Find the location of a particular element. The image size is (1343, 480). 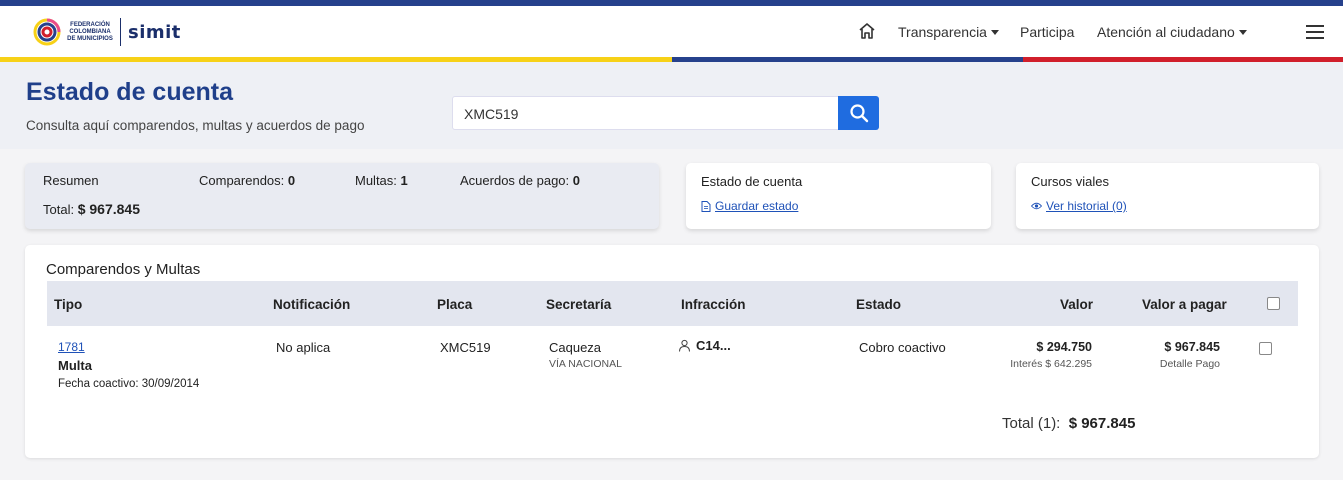

col-secretaria: Secretaría is located at coordinates (579, 304).